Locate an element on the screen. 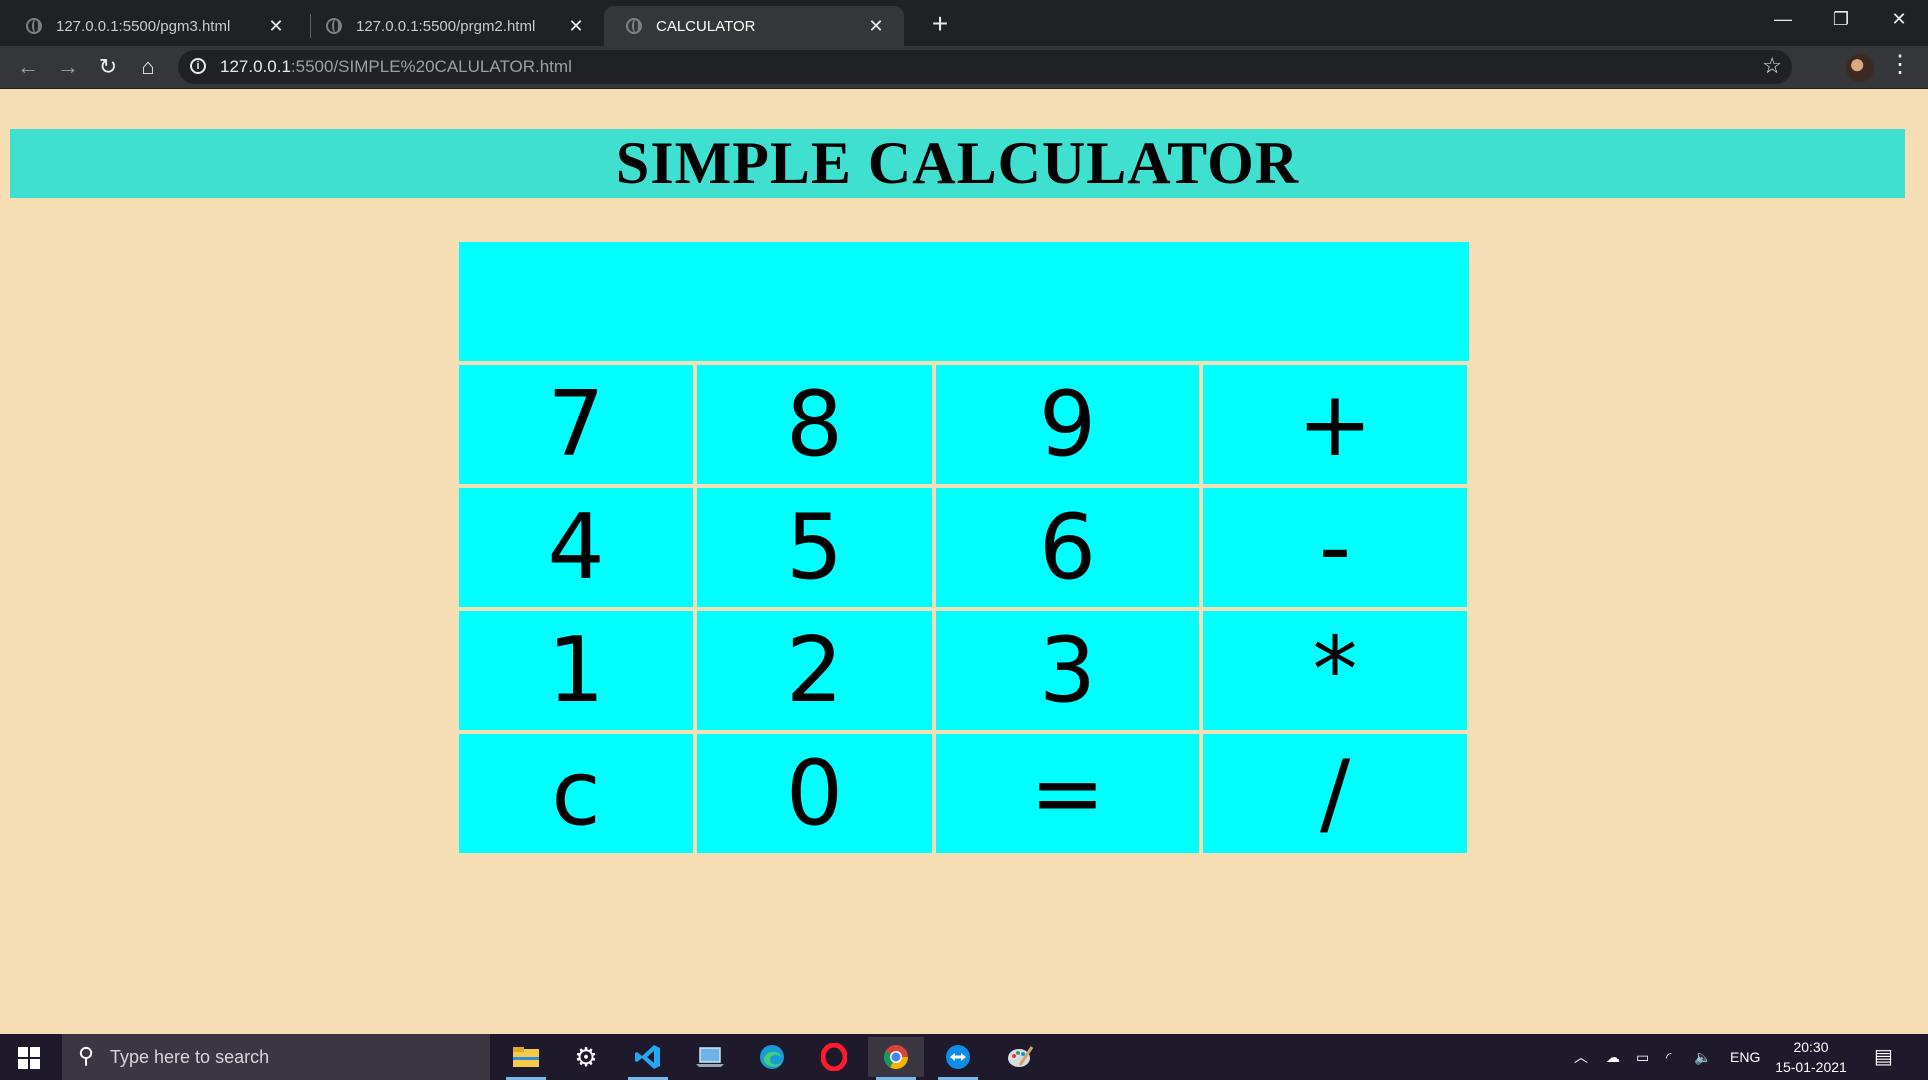  restore-button: ❐ is located at coordinates (1841, 20).